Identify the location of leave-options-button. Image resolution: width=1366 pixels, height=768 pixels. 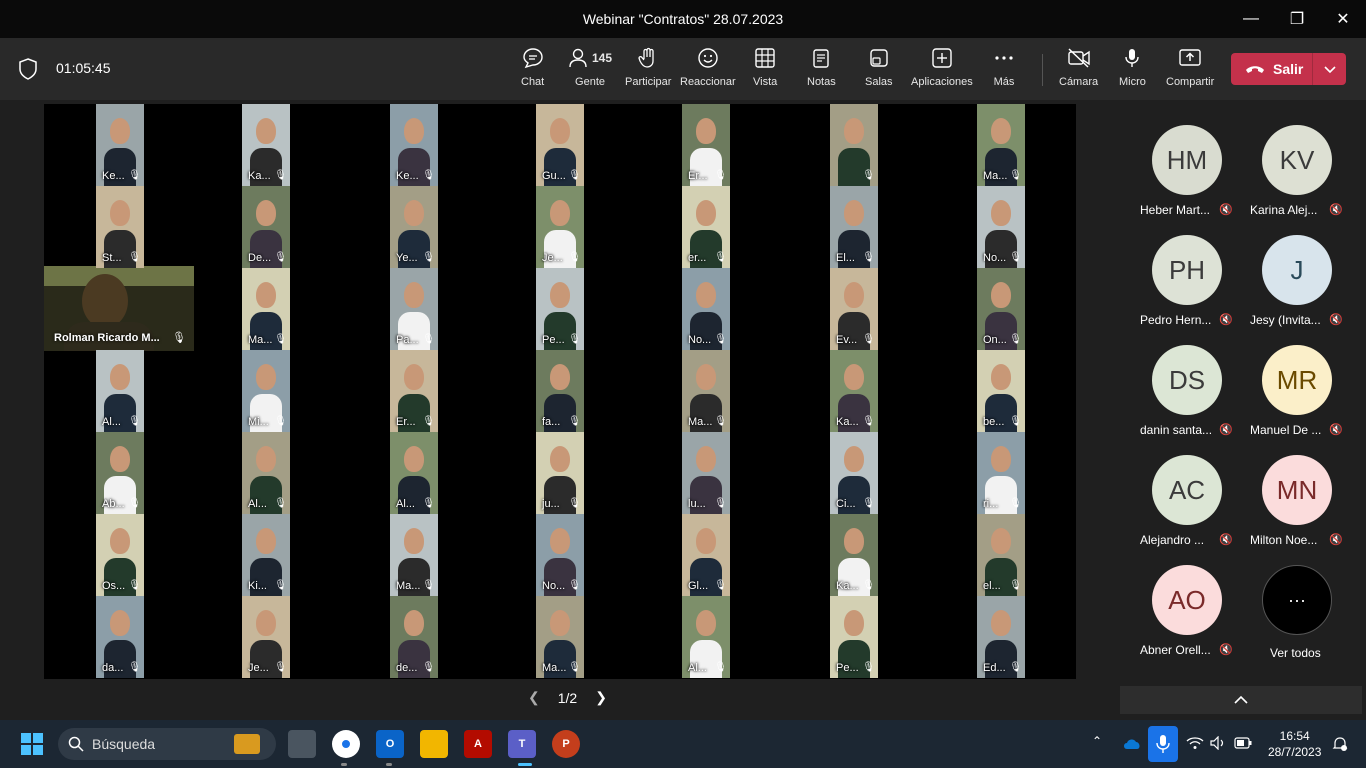
(1329, 69).